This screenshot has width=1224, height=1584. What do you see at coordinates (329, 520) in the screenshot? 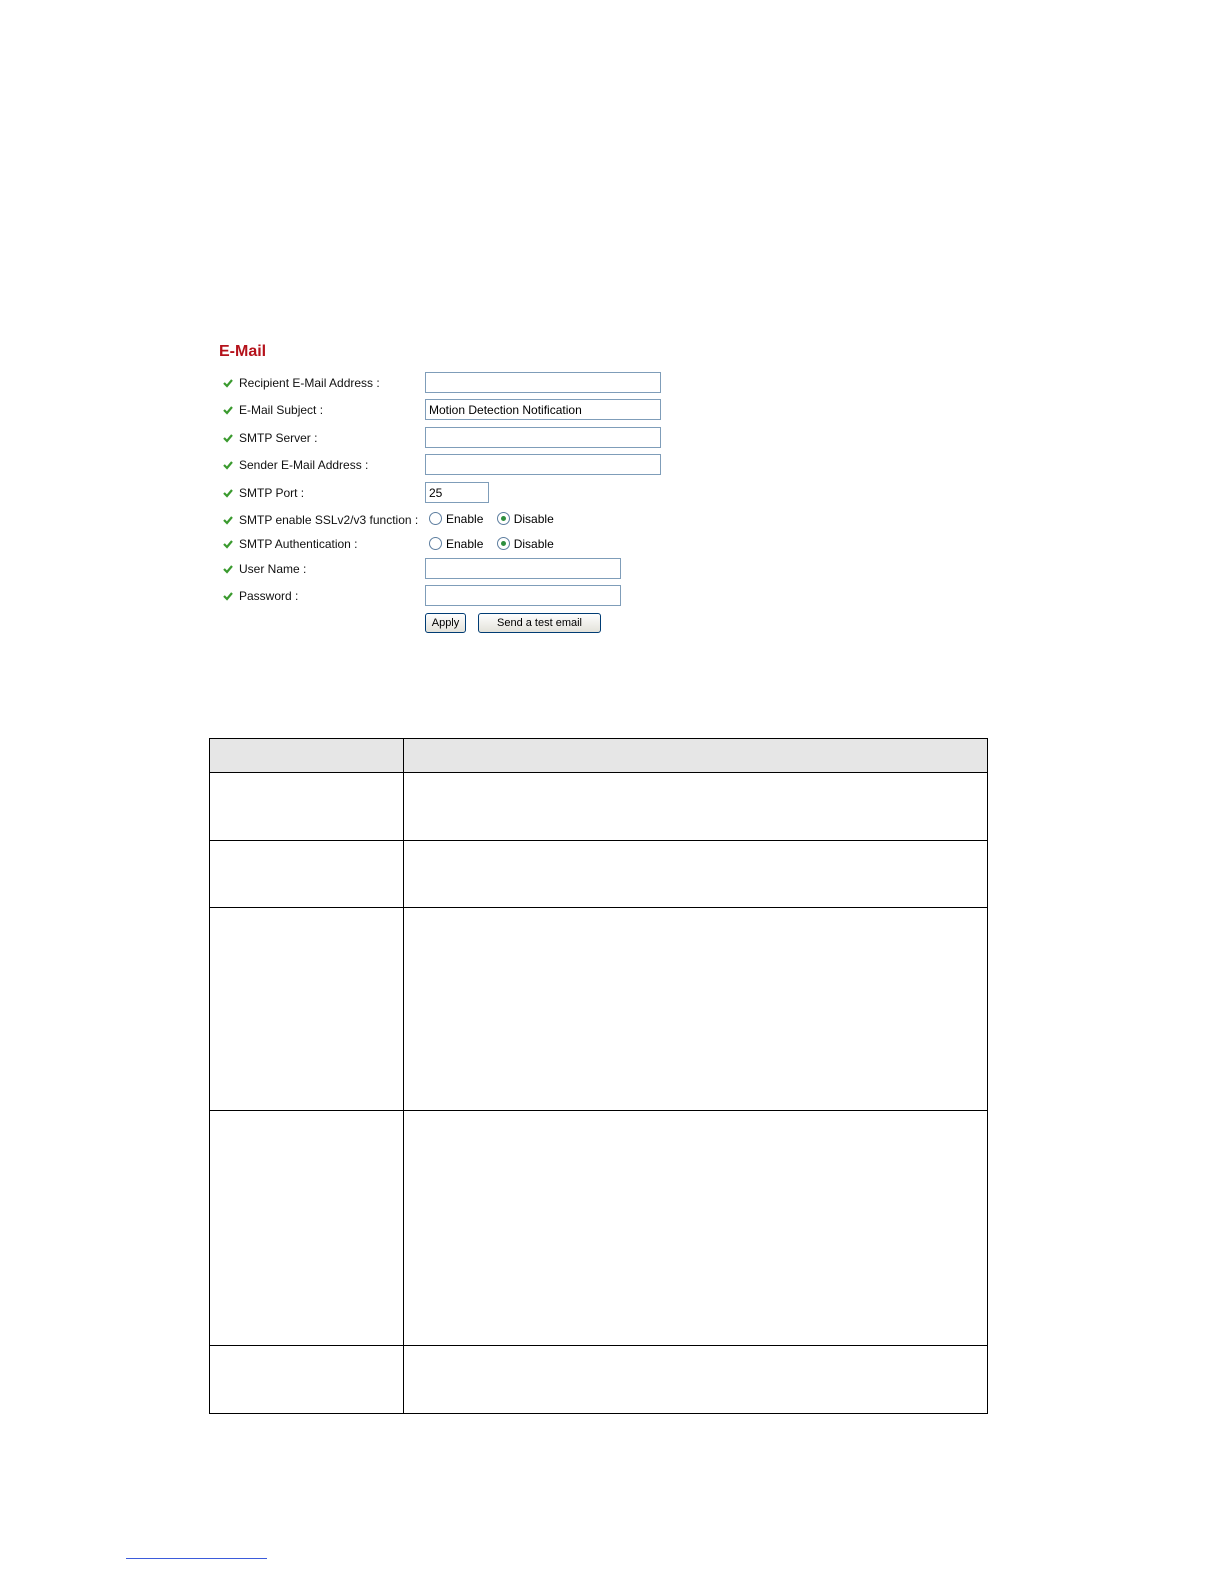
I see `ssl-label: SMTP enable SSLv2/v3 function :` at bounding box center [329, 520].